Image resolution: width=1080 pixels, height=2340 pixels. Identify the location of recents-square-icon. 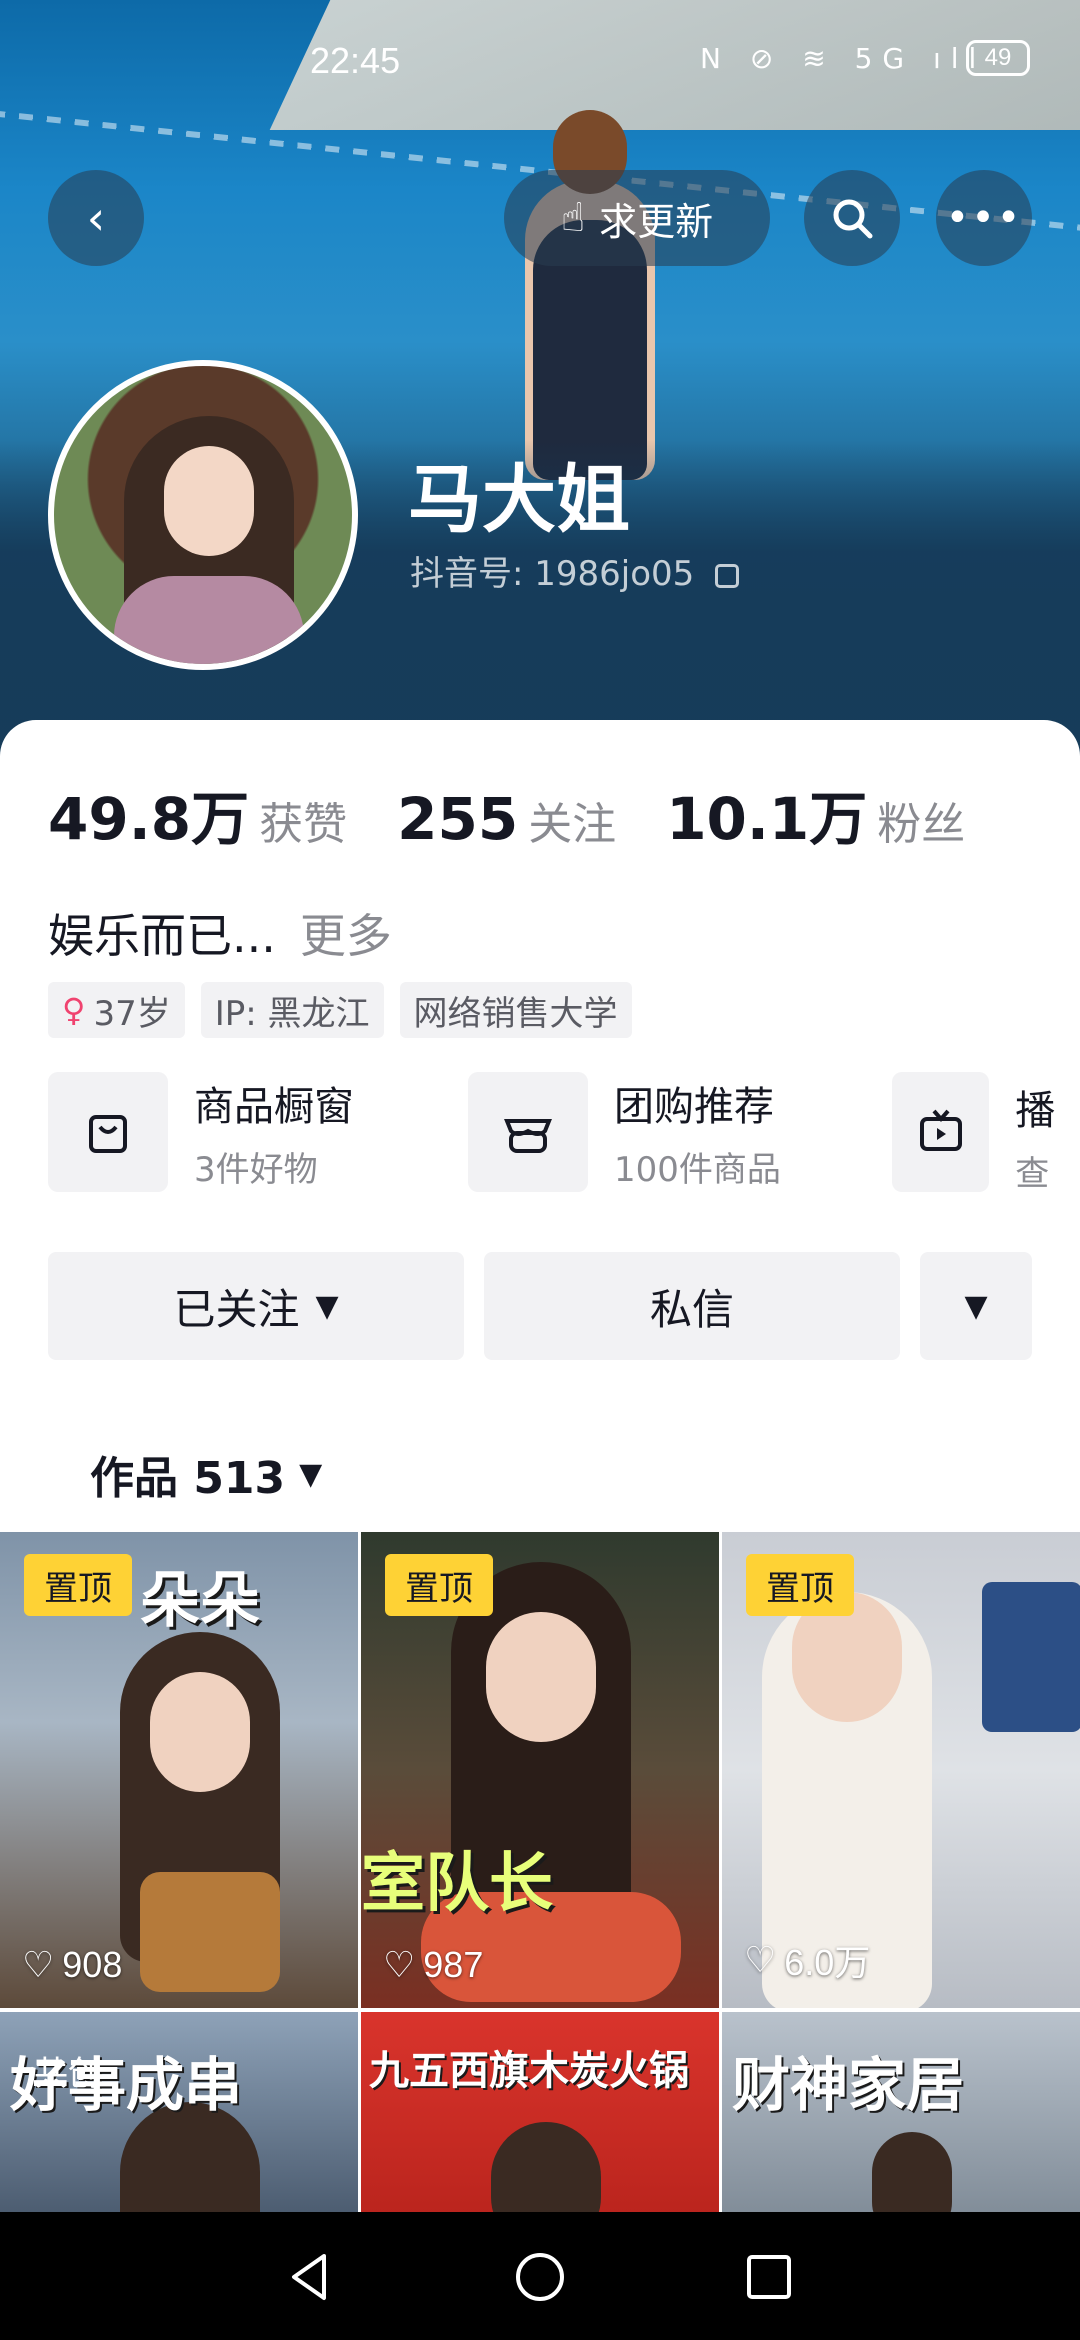
(769, 2277).